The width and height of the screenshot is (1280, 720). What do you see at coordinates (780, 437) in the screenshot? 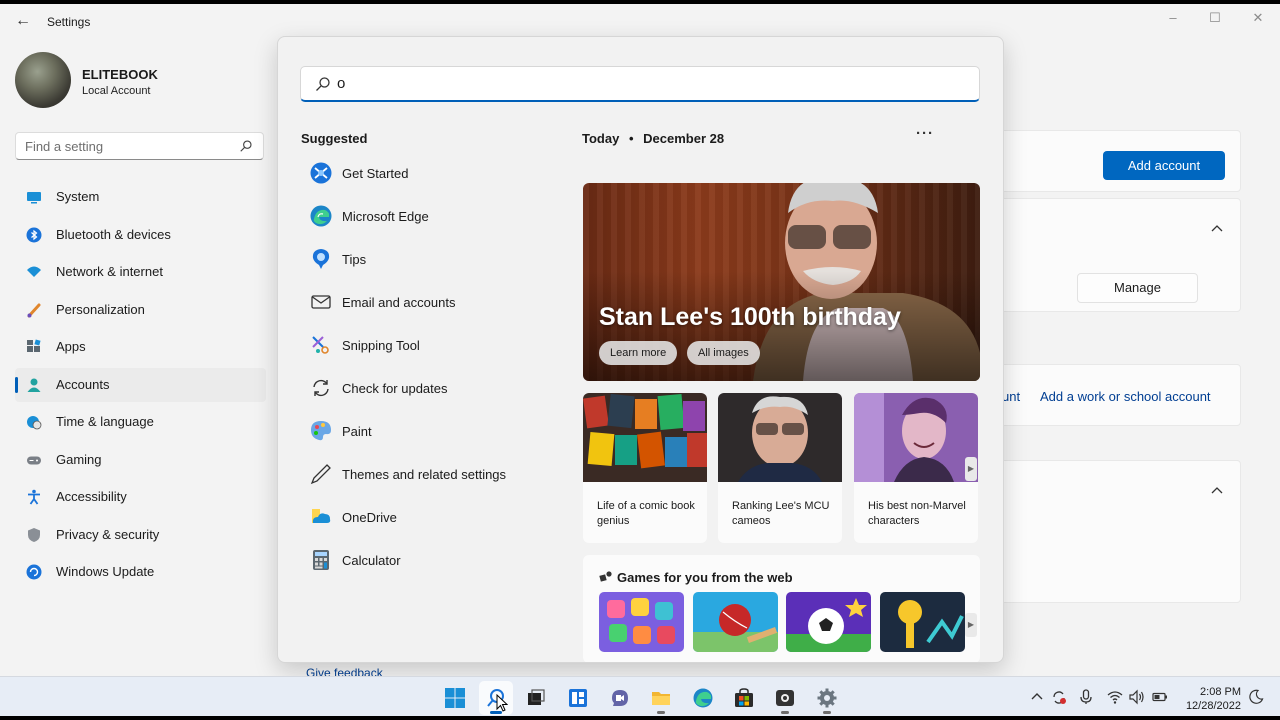
I see `portrait-image` at bounding box center [780, 437].